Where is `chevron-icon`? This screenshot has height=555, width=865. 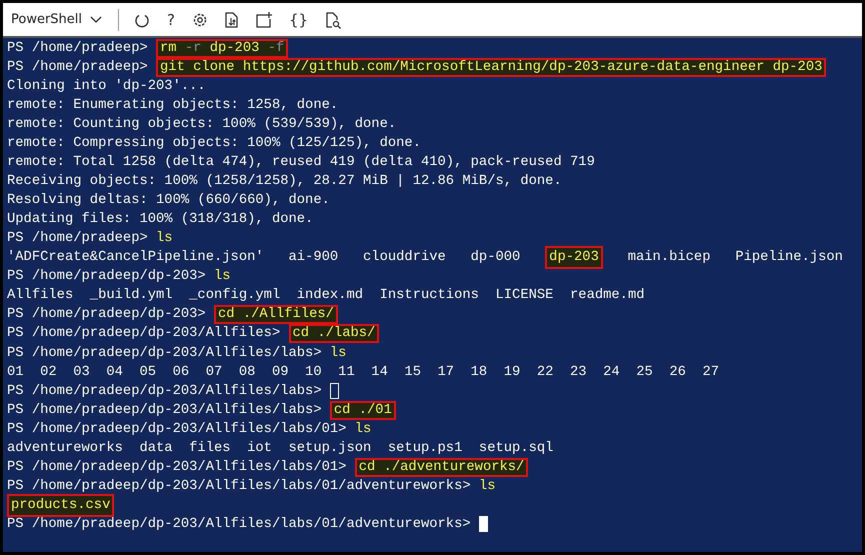 chevron-icon is located at coordinates (96, 20).